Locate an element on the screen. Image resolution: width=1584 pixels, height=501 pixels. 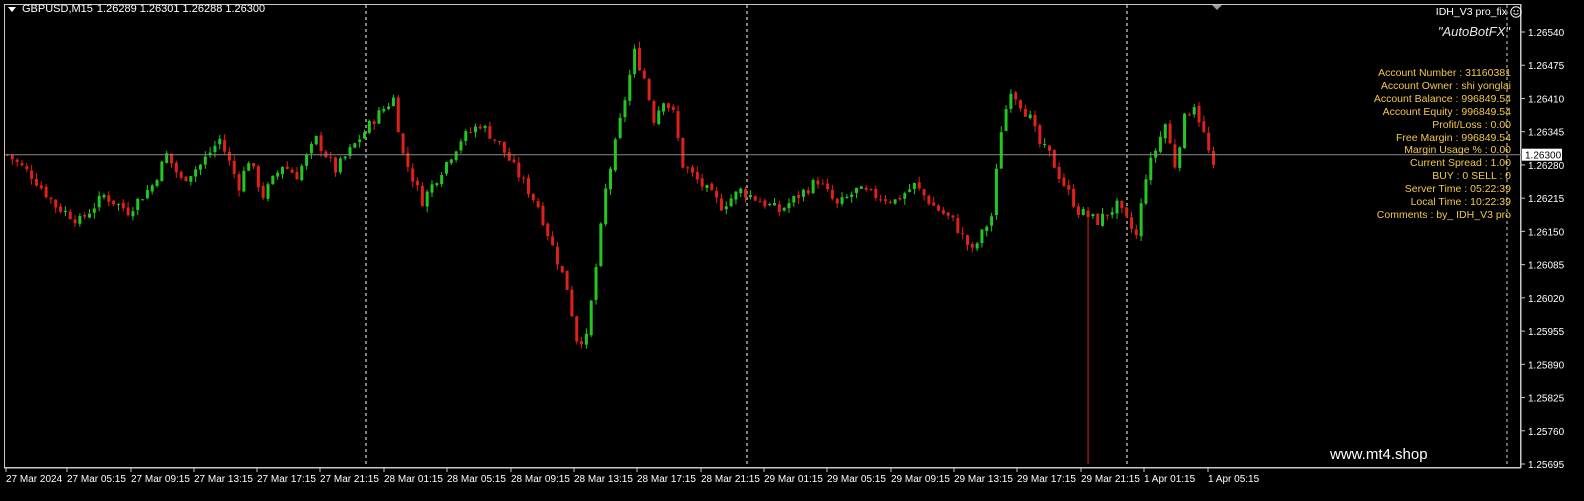
time-tick-label: 29 Mar 09:15 is located at coordinates (920, 479).